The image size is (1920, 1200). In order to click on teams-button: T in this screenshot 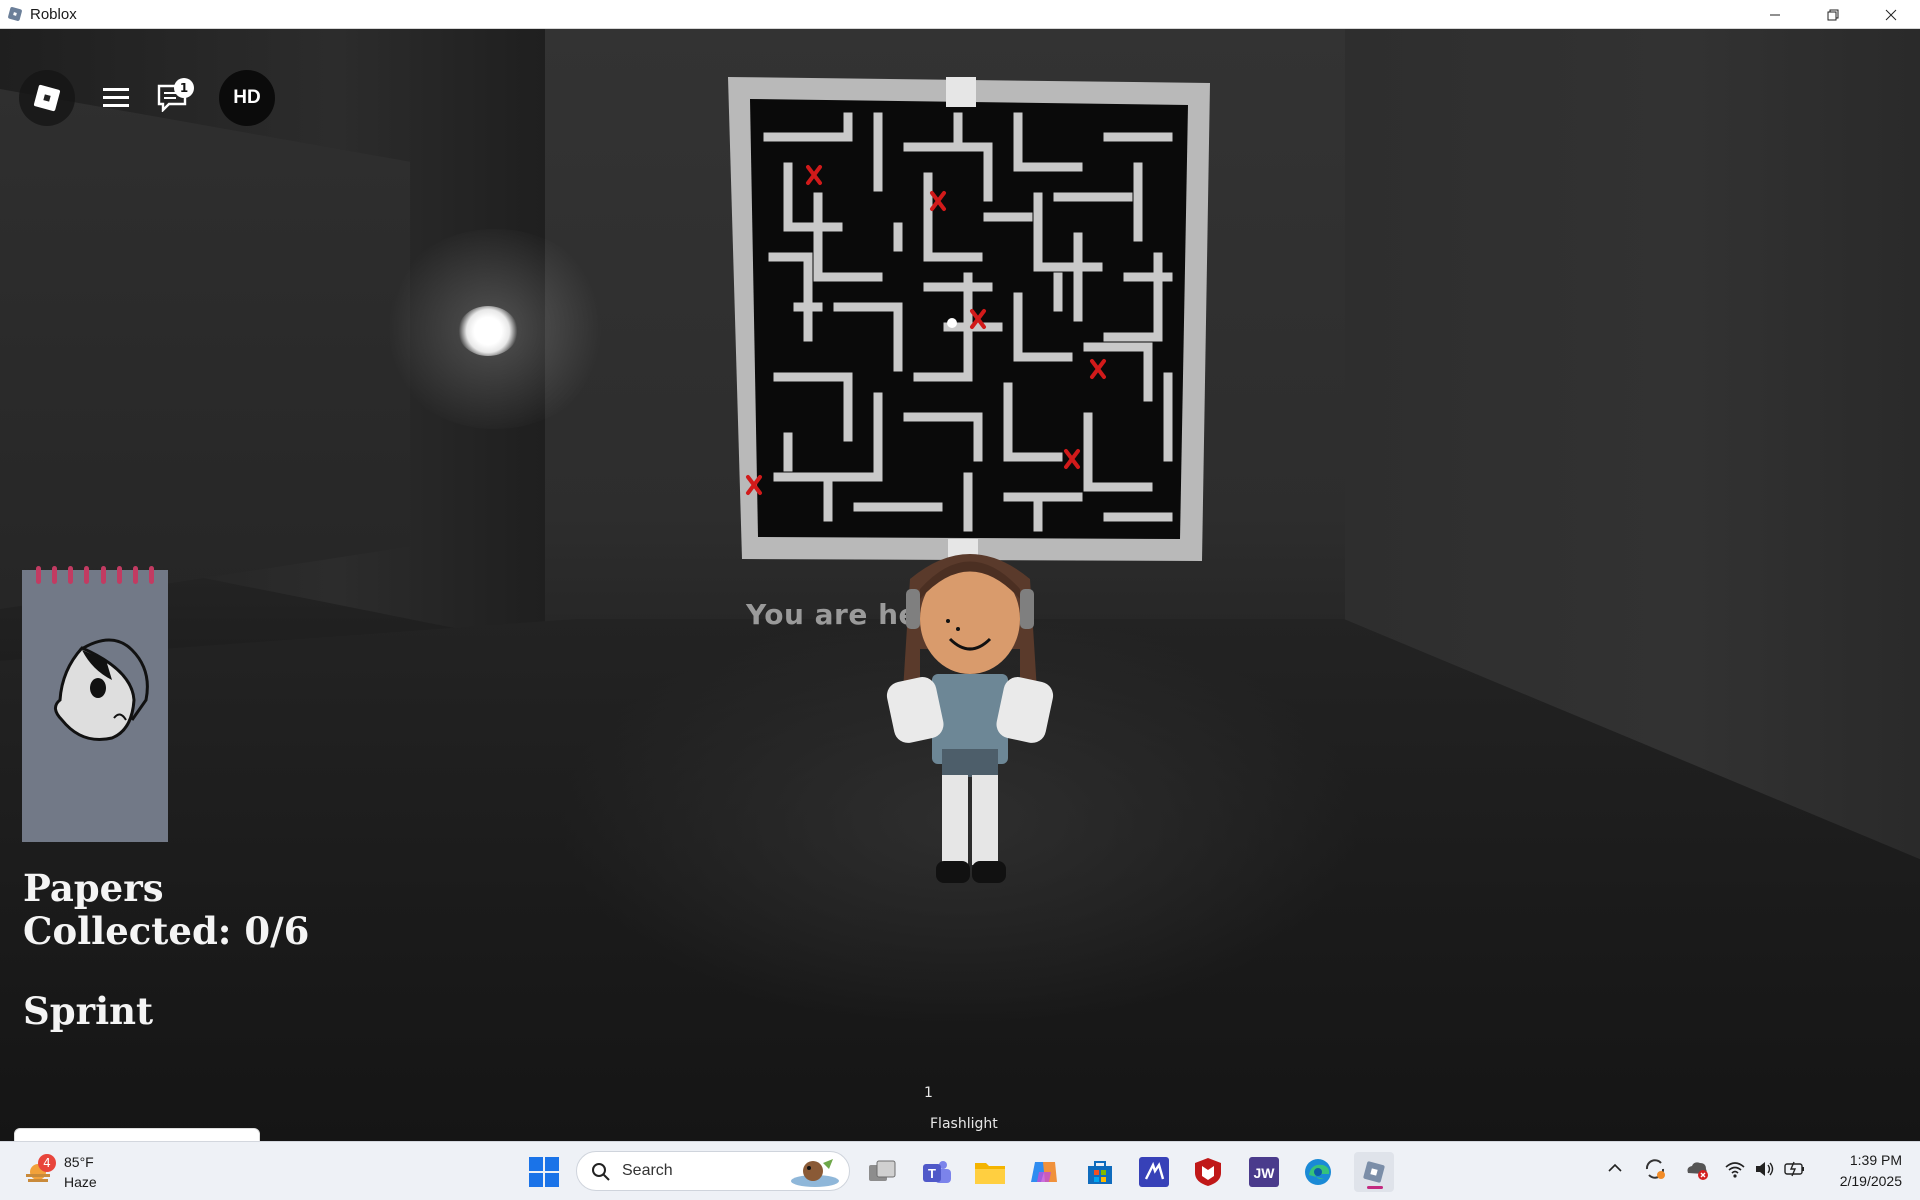, I will do `click(936, 1172)`.